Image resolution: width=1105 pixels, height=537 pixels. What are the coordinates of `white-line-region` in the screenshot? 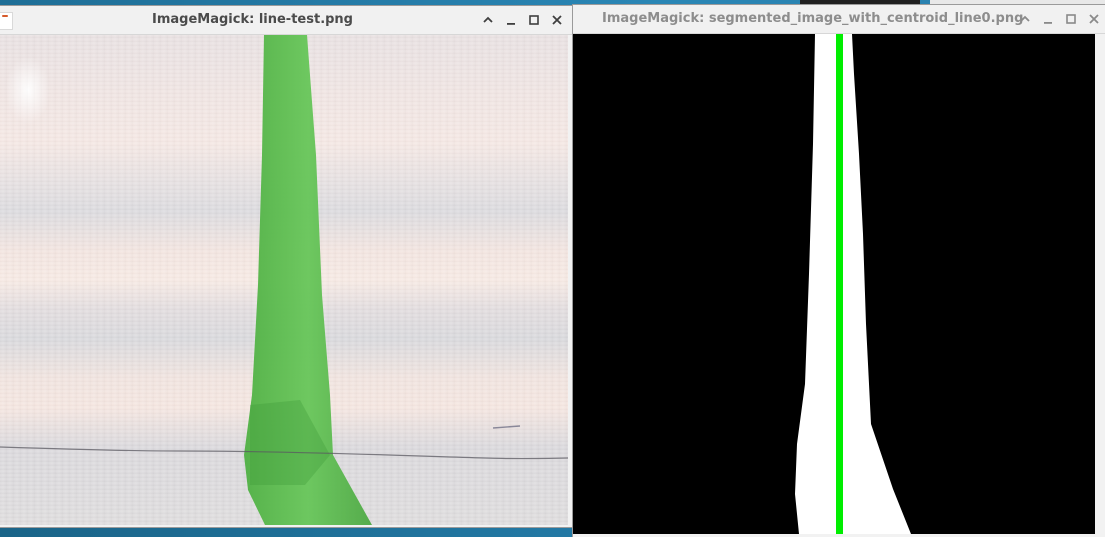 It's located at (853, 284).